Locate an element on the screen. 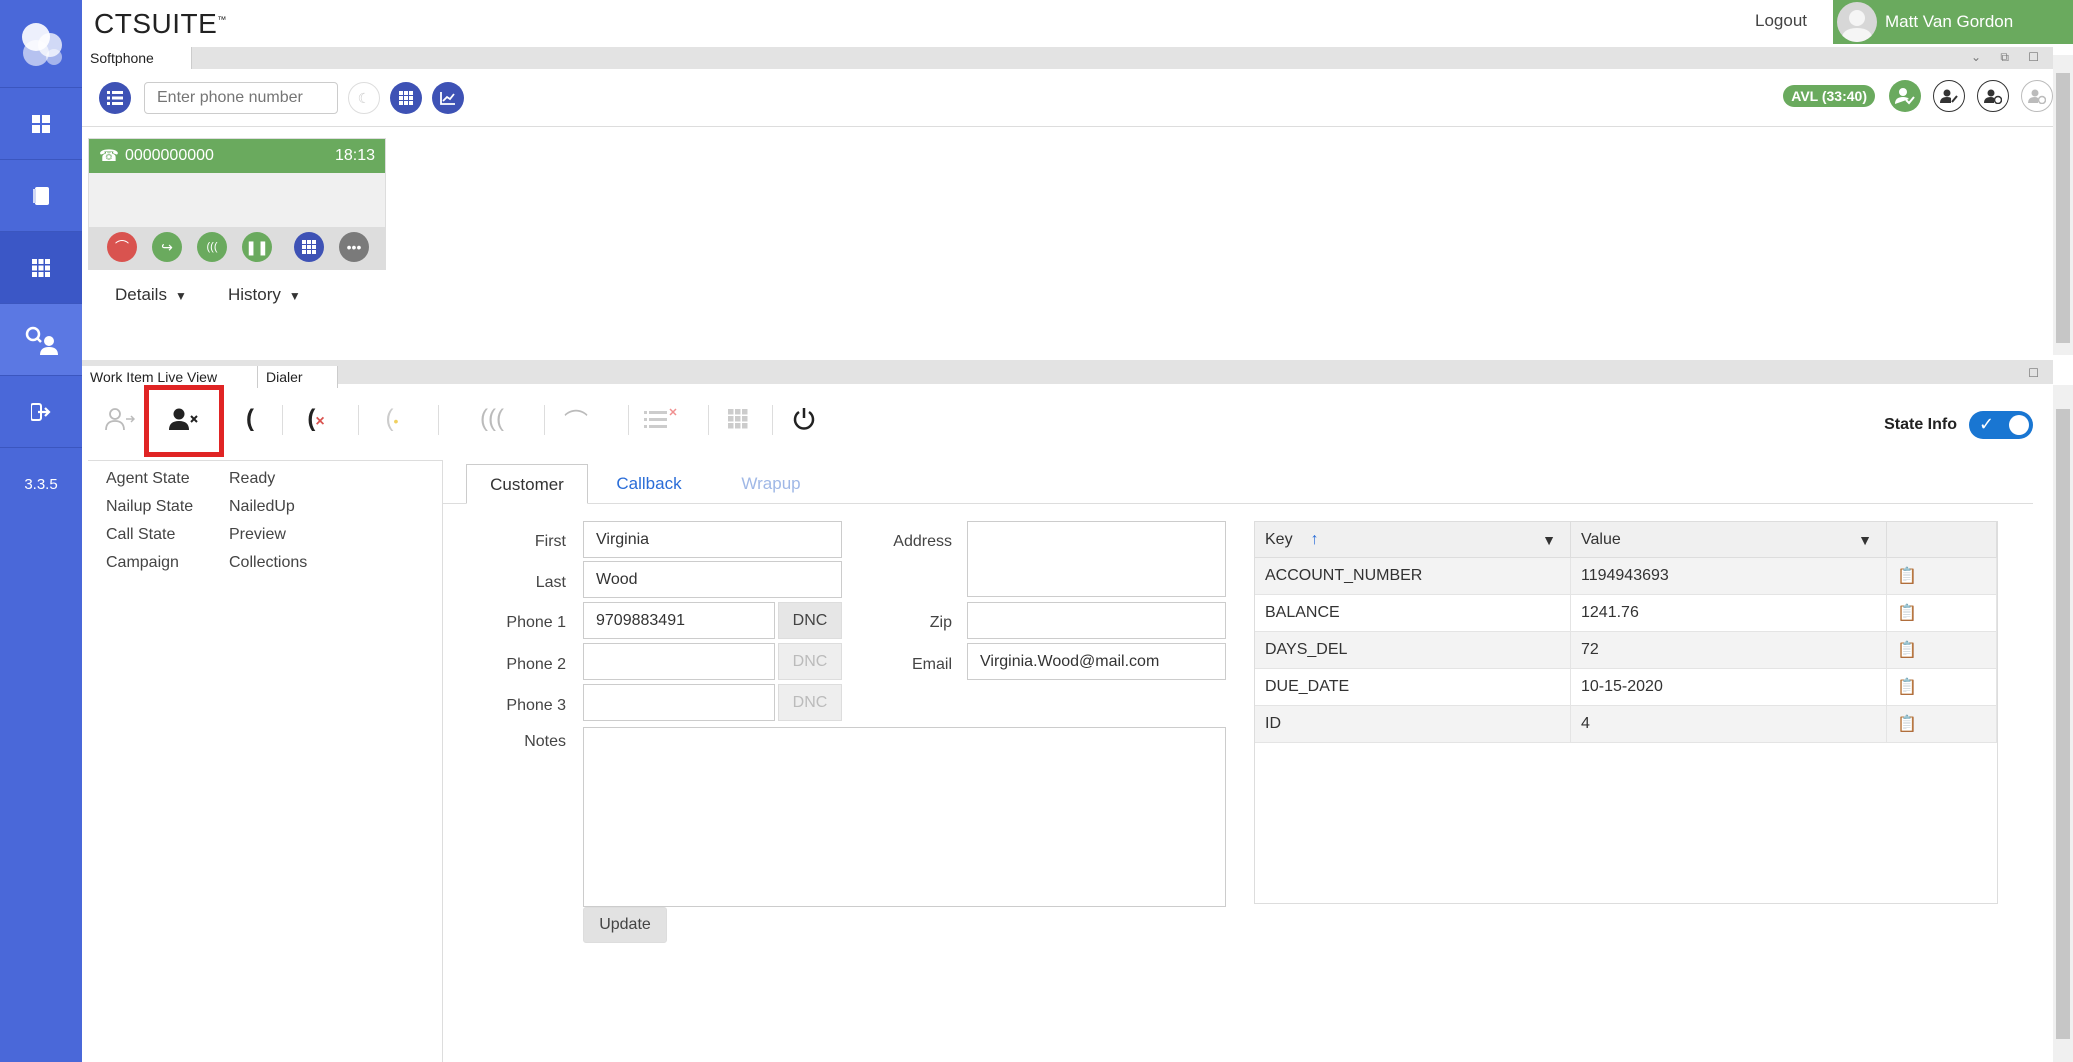  phone-number-input is located at coordinates (241, 98).